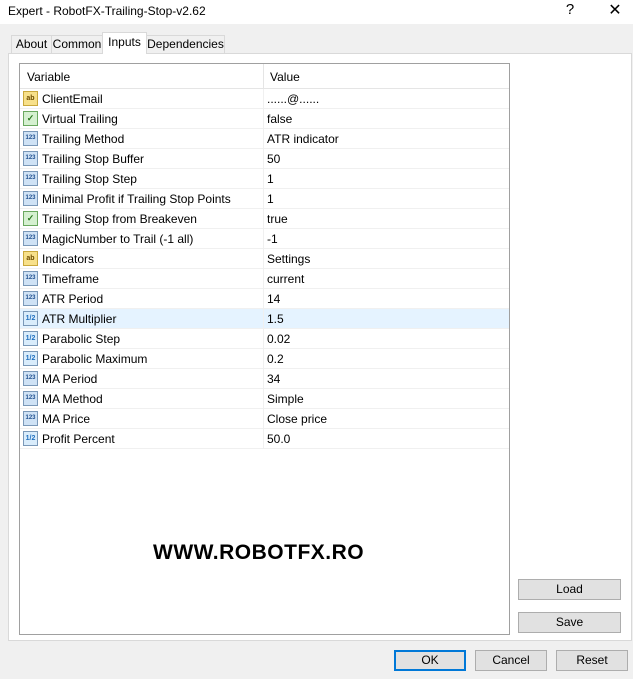  I want to click on table-row: 123 Trailing Stop Step 1, so click(264, 179).